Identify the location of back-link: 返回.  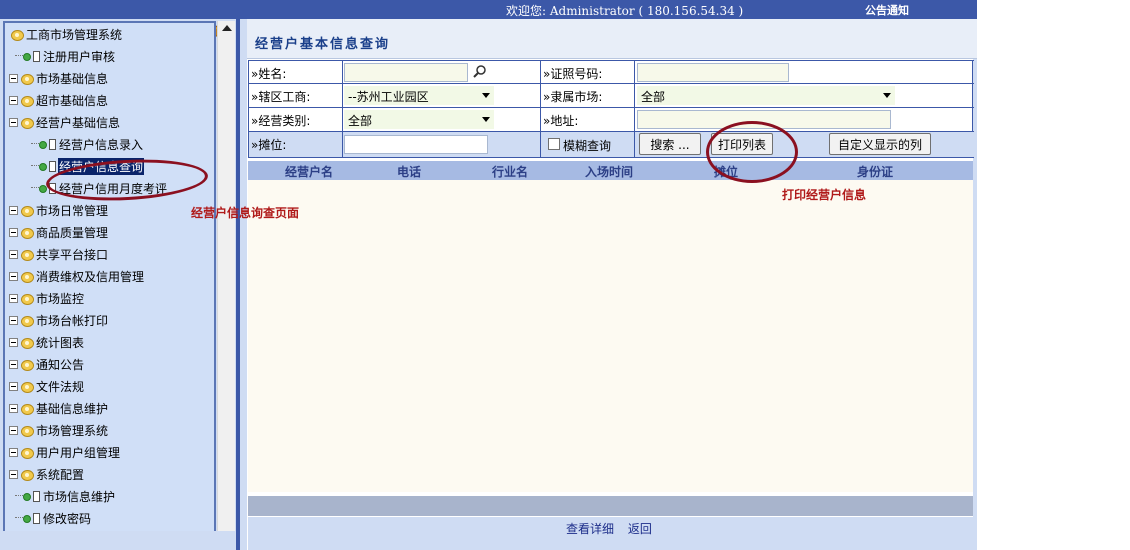
(640, 529).